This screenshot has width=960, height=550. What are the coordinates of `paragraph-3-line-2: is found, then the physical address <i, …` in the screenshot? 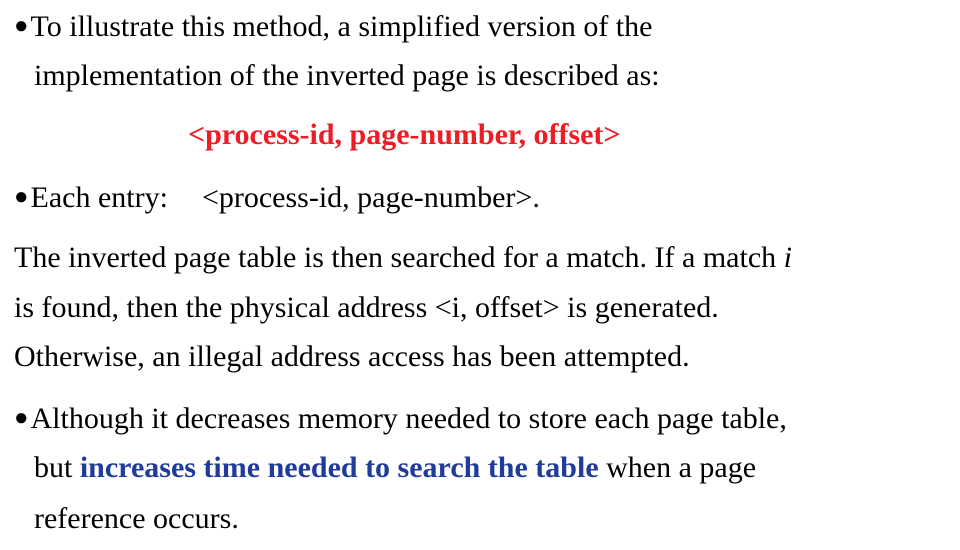 It's located at (366, 308).